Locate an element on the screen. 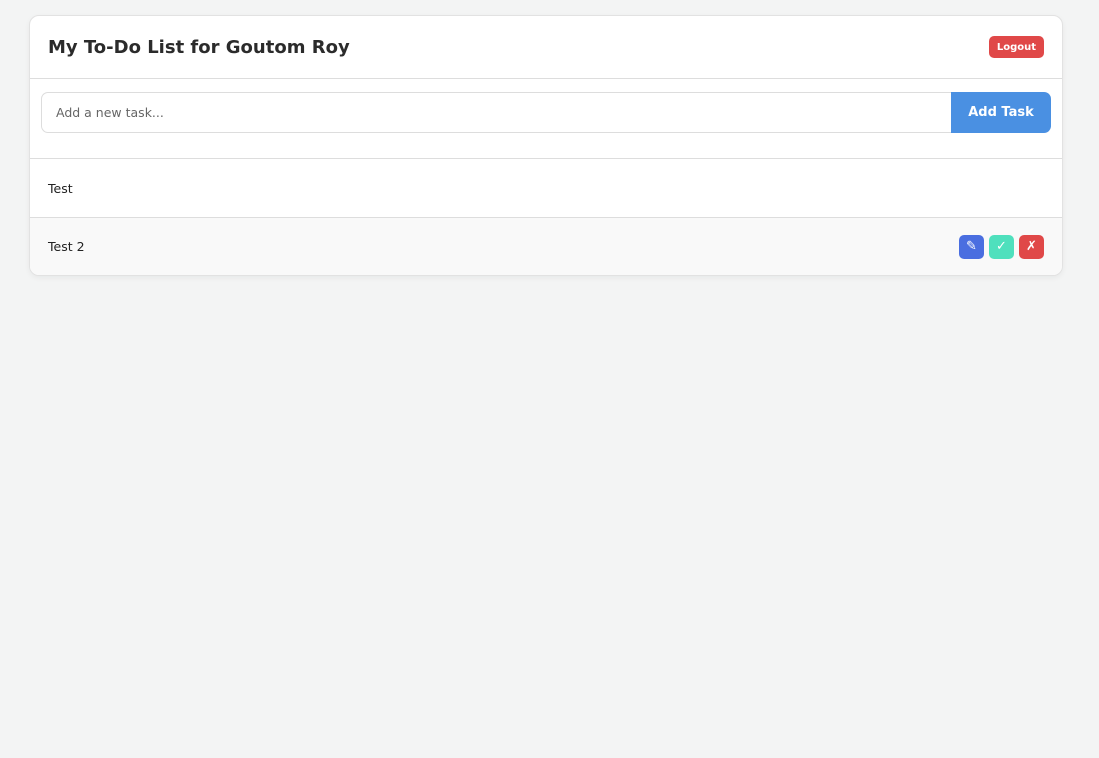 Image resolution: width=1099 pixels, height=758 pixels. delete-button: ✗ is located at coordinates (1031, 246).